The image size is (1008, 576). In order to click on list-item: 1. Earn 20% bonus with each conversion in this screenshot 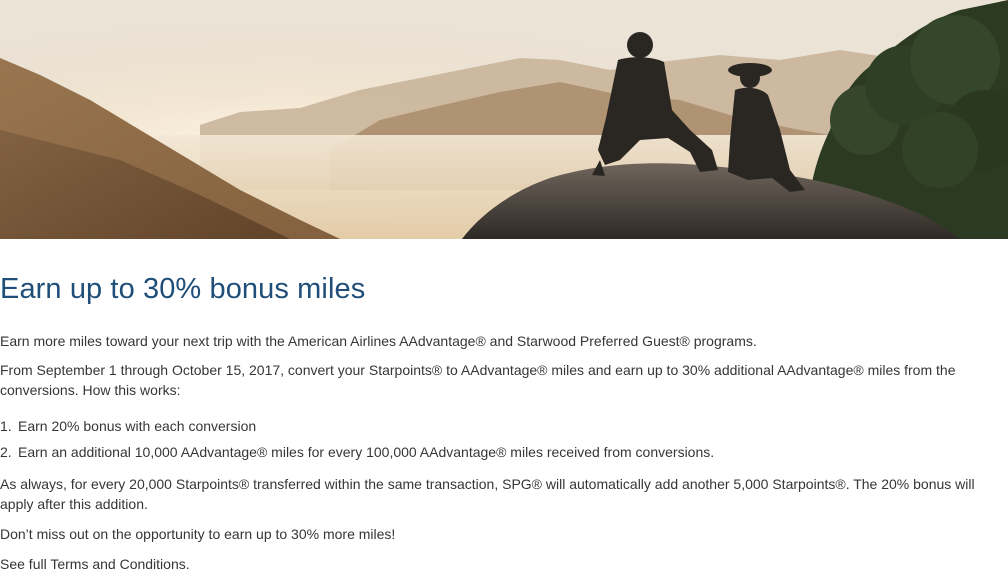, I will do `click(357, 429)`.